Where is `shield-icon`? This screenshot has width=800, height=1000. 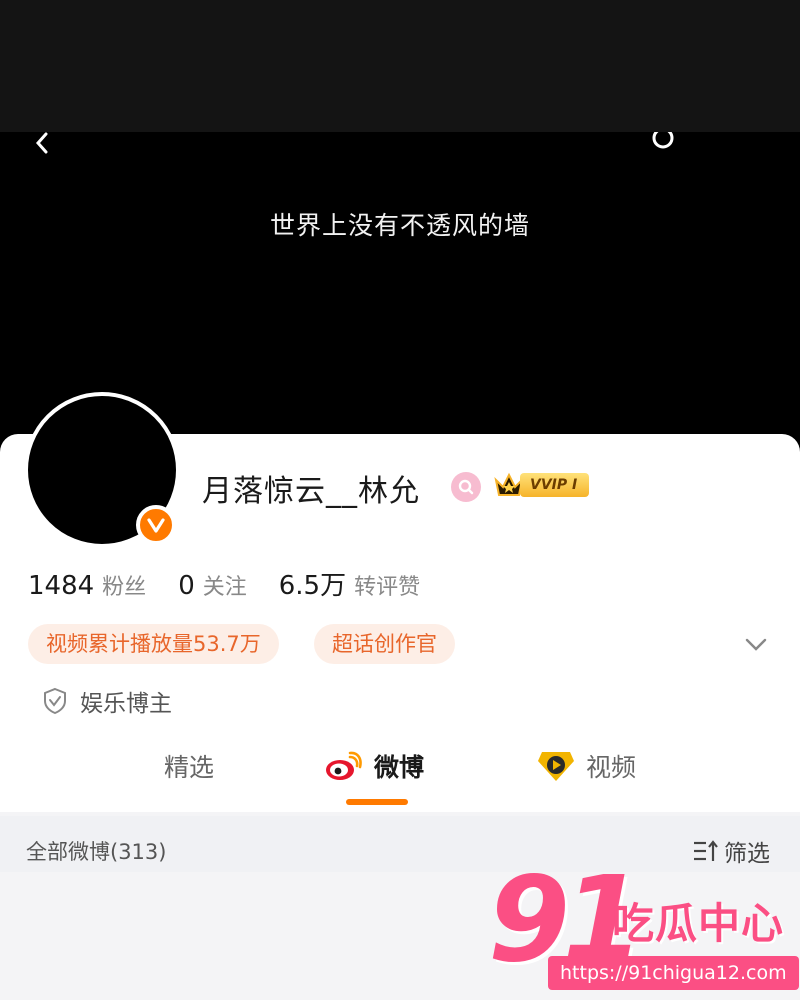 shield-icon is located at coordinates (55, 701).